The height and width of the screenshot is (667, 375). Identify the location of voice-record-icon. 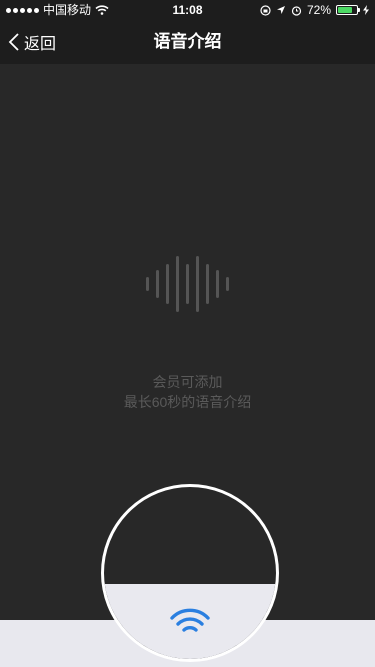
(190, 622).